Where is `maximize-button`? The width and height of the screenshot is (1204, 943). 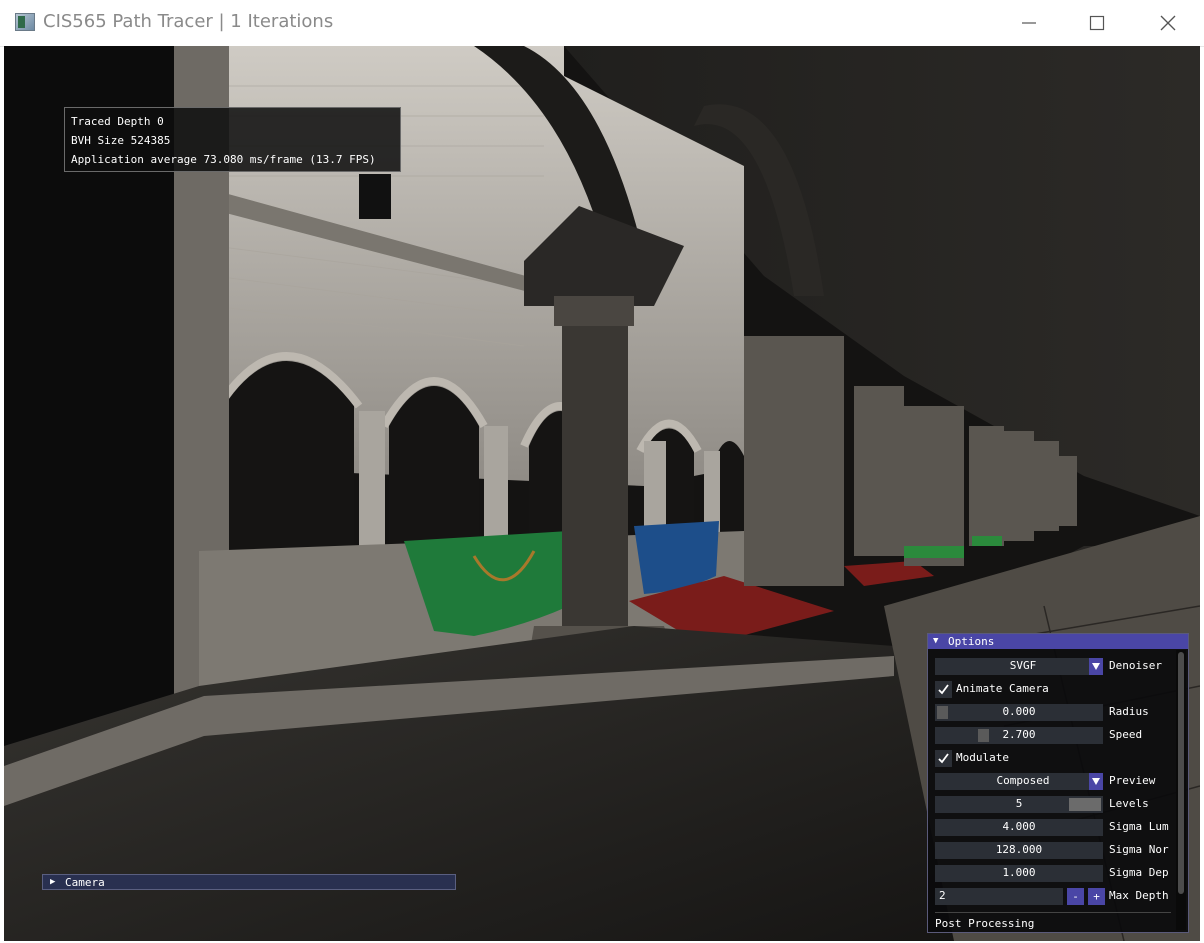
maximize-button is located at coordinates (1097, 23).